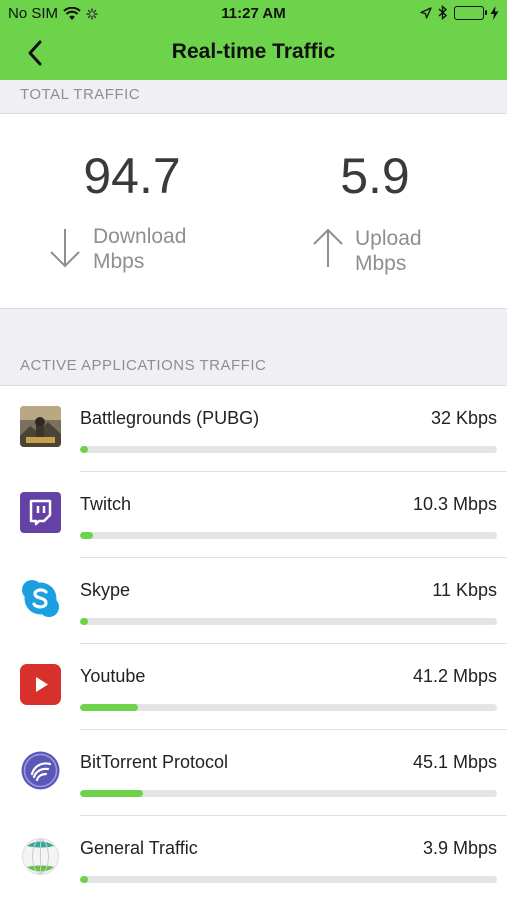 The height and width of the screenshot is (900, 507). What do you see at coordinates (253, 773) in the screenshot?
I see `app-row-bittorrent: BitTorrent Protocol 45.1 Mbps` at bounding box center [253, 773].